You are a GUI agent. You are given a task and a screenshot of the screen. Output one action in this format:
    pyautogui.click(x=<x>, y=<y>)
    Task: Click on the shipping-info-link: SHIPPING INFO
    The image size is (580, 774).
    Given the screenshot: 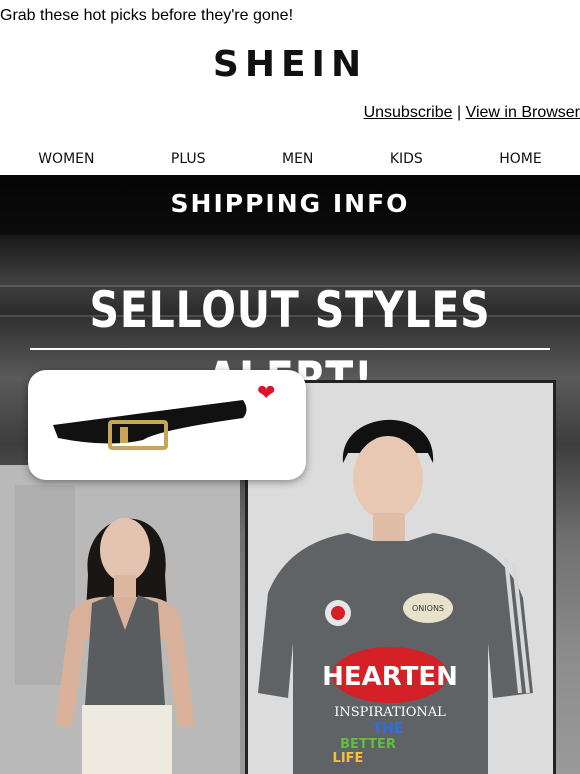 What is the action you would take?
    pyautogui.click(x=290, y=203)
    